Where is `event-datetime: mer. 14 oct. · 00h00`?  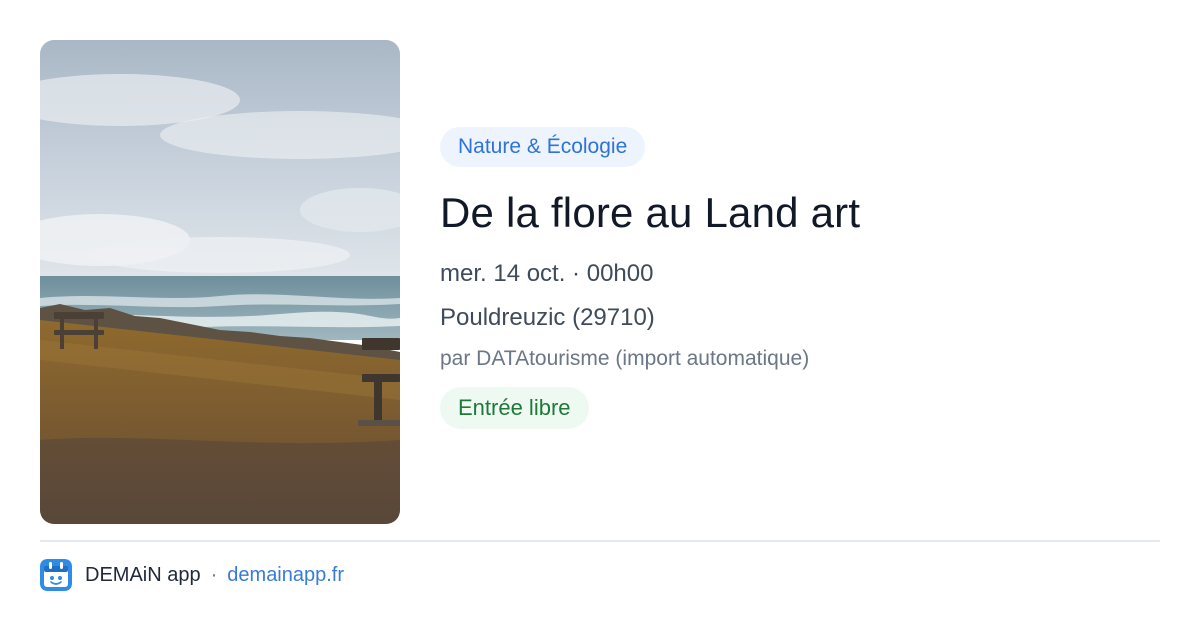
event-datetime: mer. 14 oct. · 00h00 is located at coordinates (547, 273).